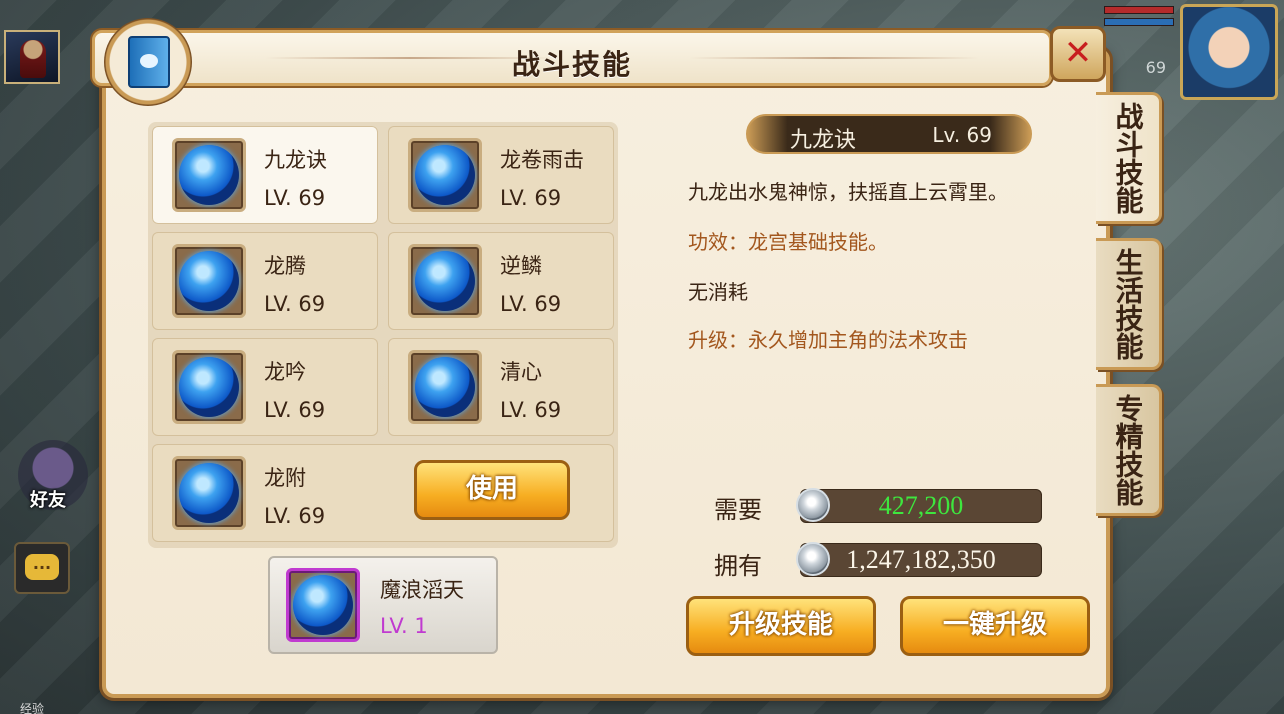 This screenshot has width=1284, height=714. I want to click on close-button: ✕, so click(1078, 54).